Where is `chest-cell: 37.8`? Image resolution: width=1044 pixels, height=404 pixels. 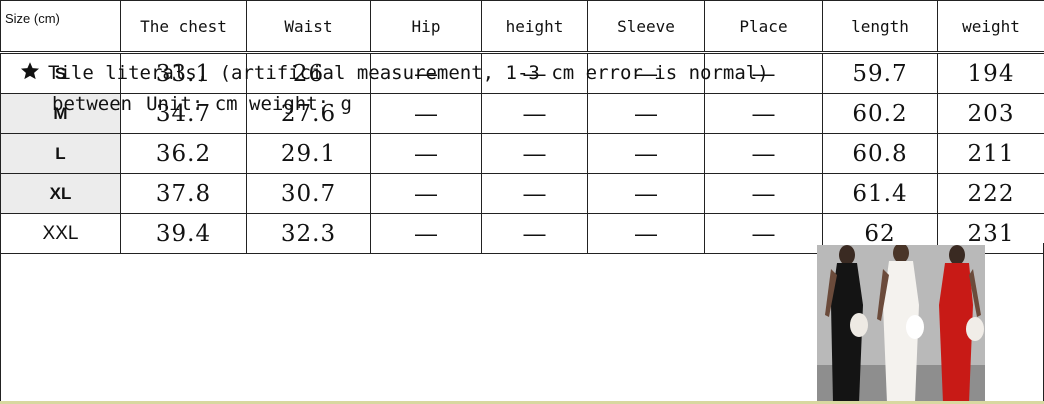 chest-cell: 37.8 is located at coordinates (183, 193).